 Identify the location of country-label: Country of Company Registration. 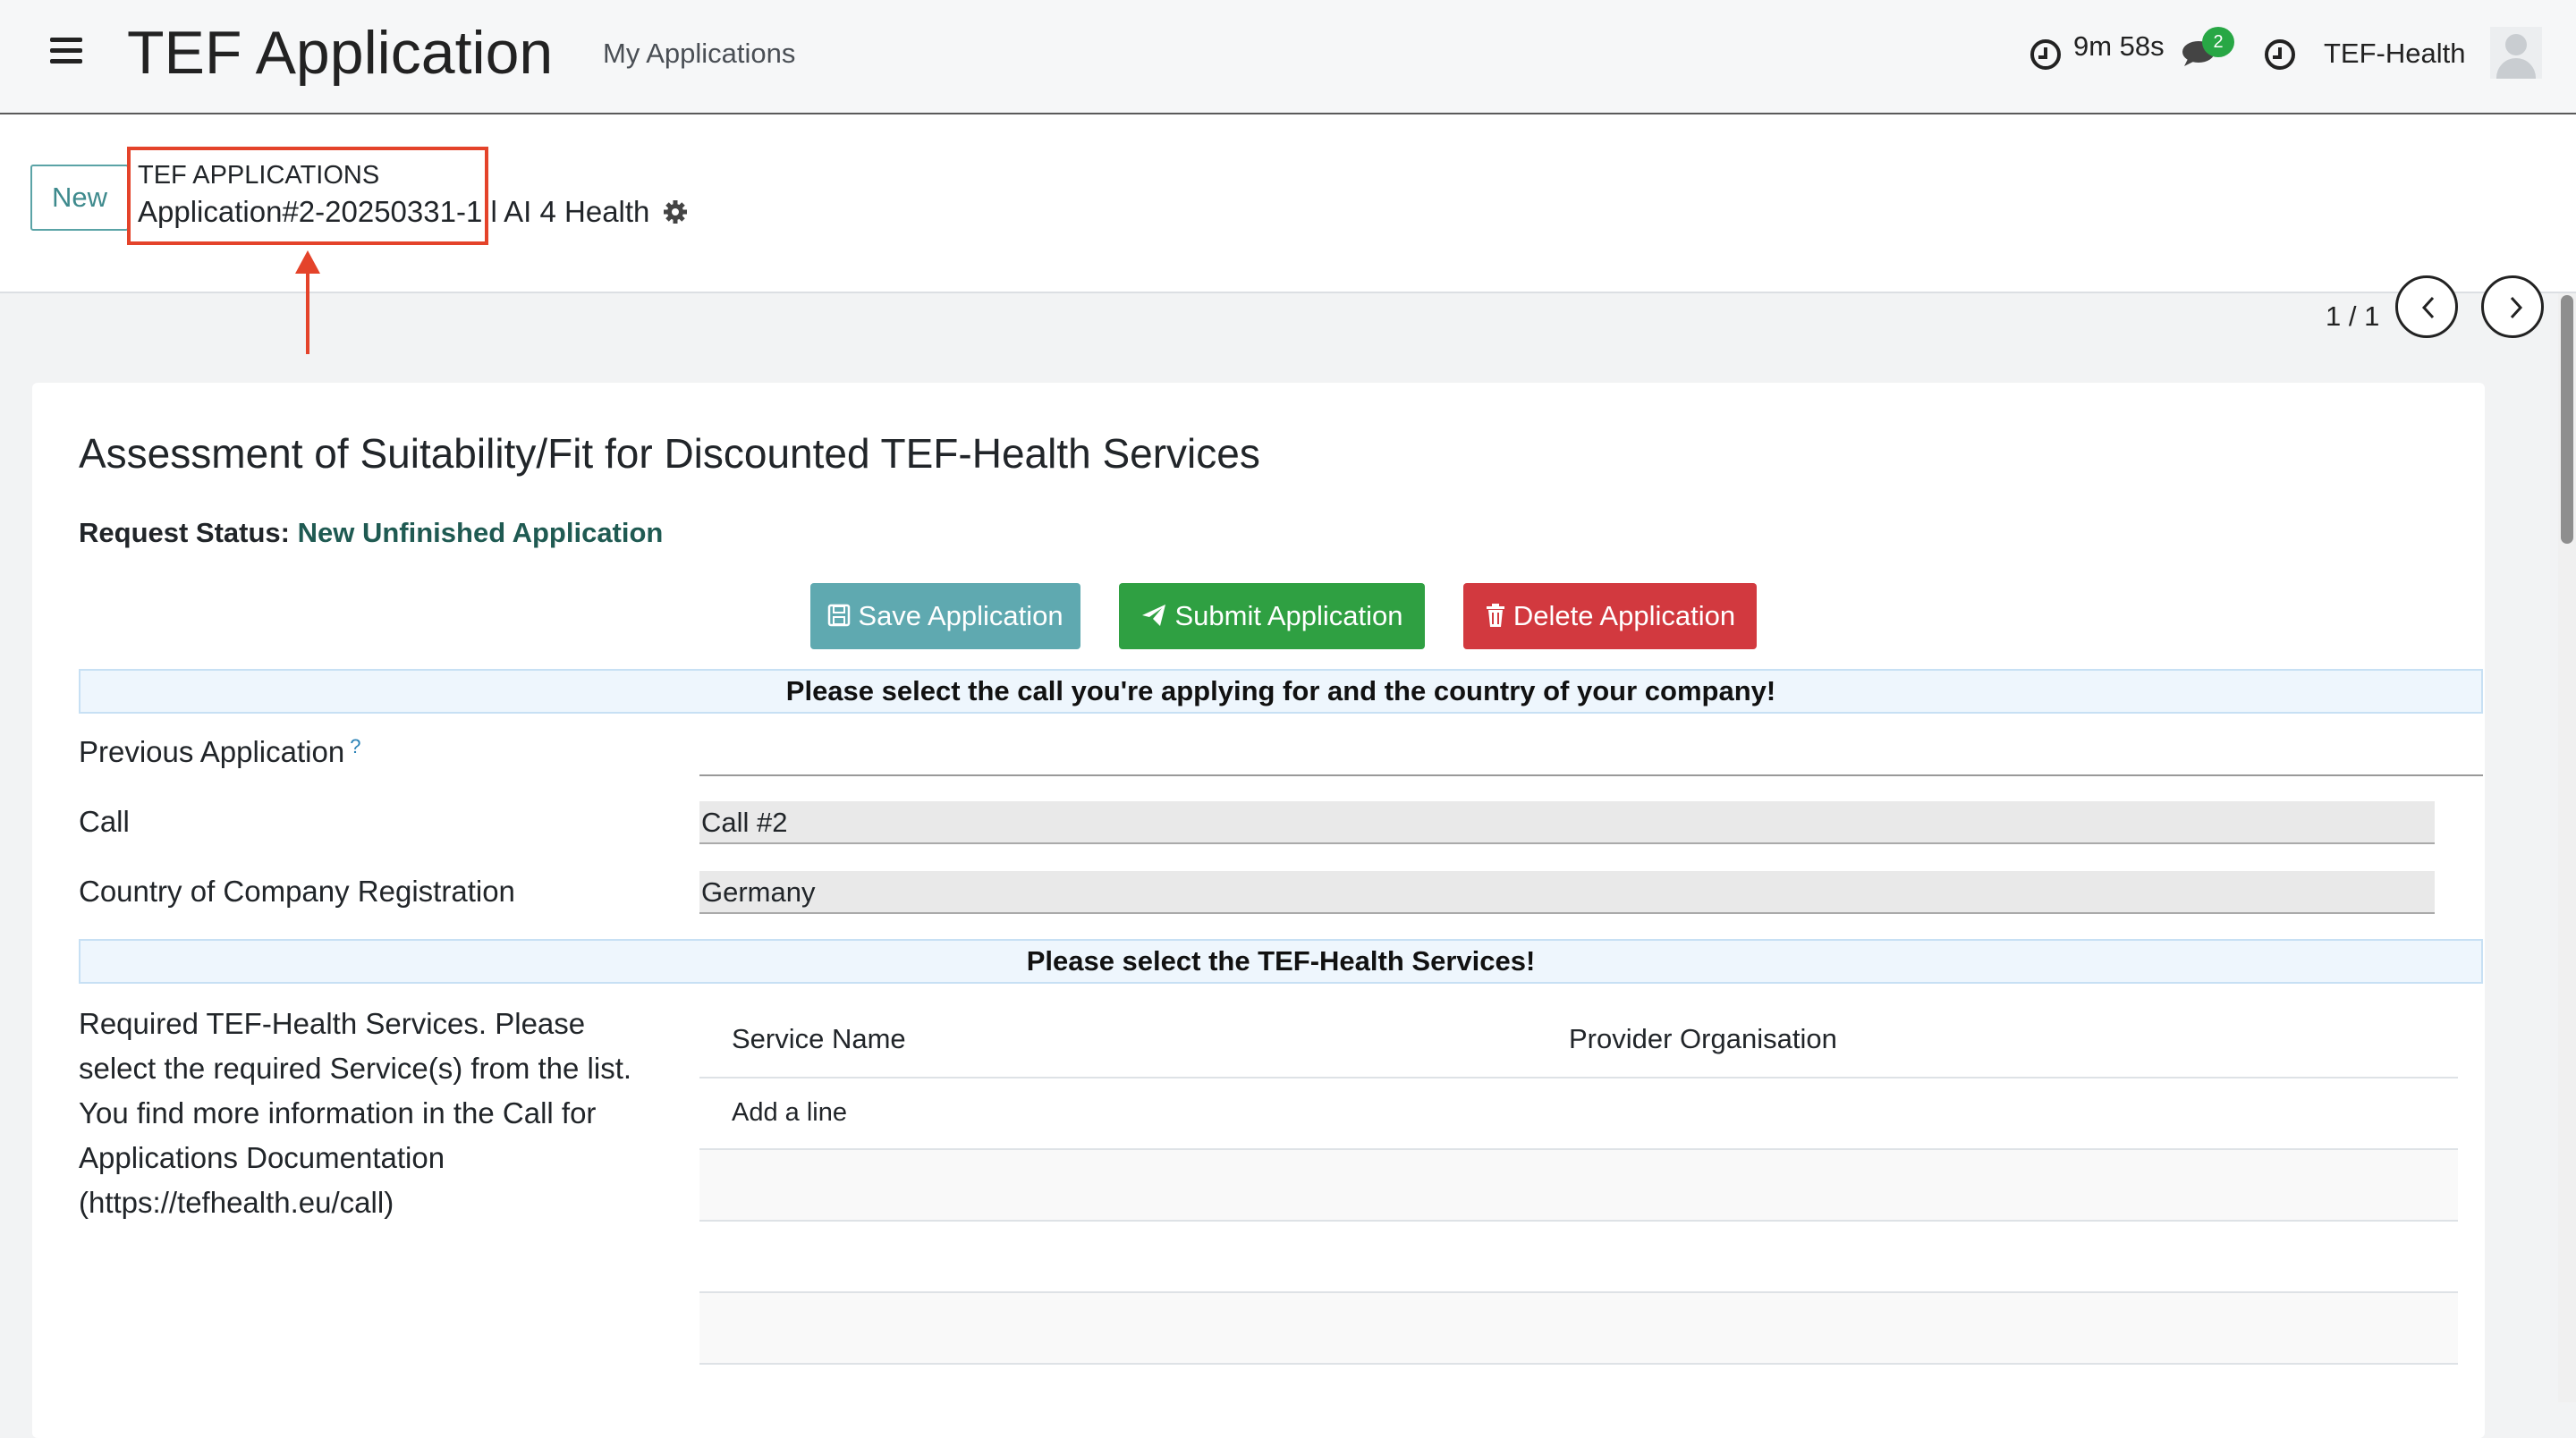
(297, 891).